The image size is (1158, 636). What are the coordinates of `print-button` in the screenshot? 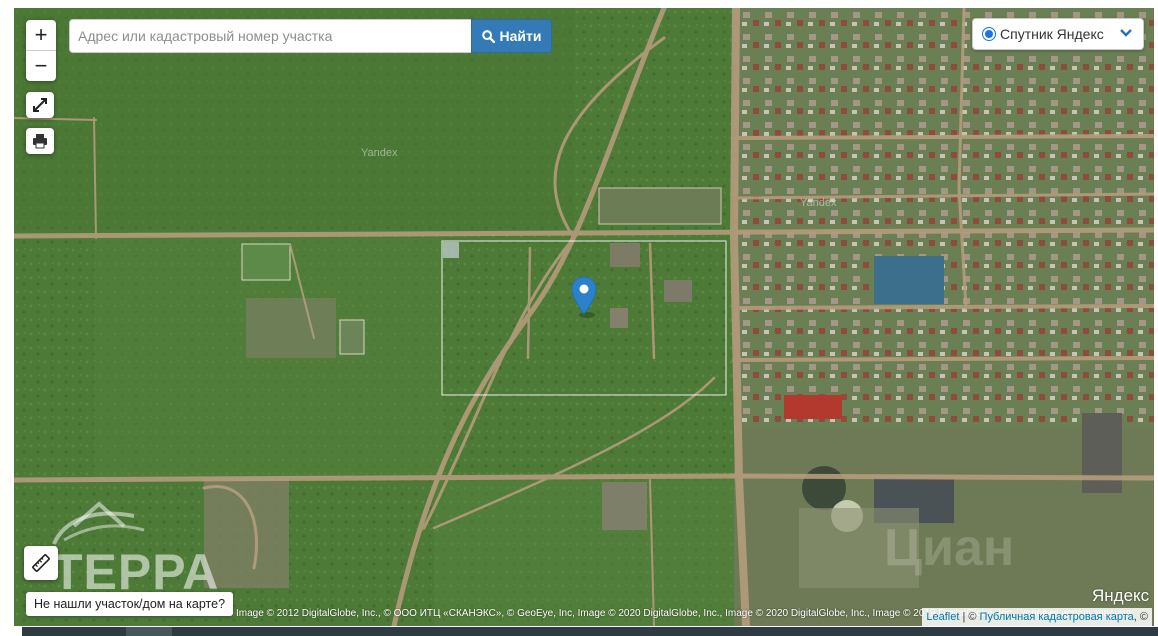 It's located at (40, 141).